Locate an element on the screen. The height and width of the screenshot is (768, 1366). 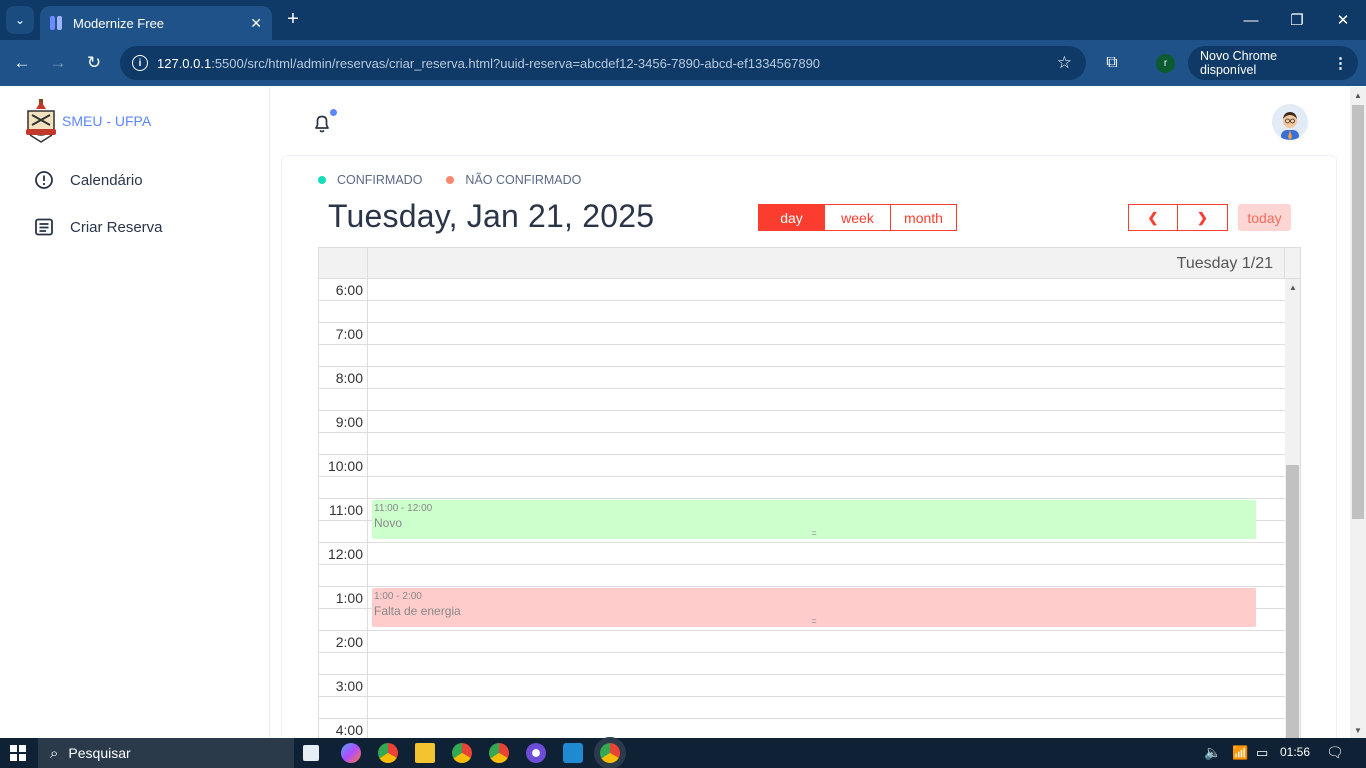
close-window-button: ✕ is located at coordinates (1343, 20).